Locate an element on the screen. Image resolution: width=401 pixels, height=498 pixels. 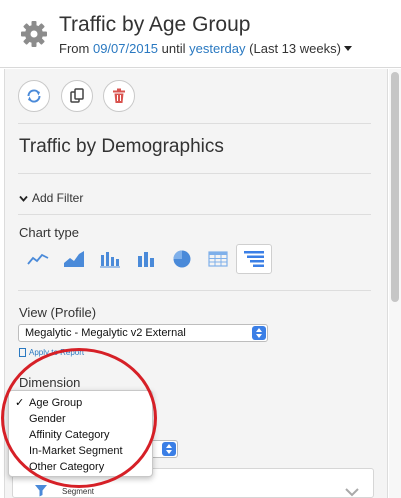
dimension-option-label: Affinity Category is located at coordinates (69, 435).